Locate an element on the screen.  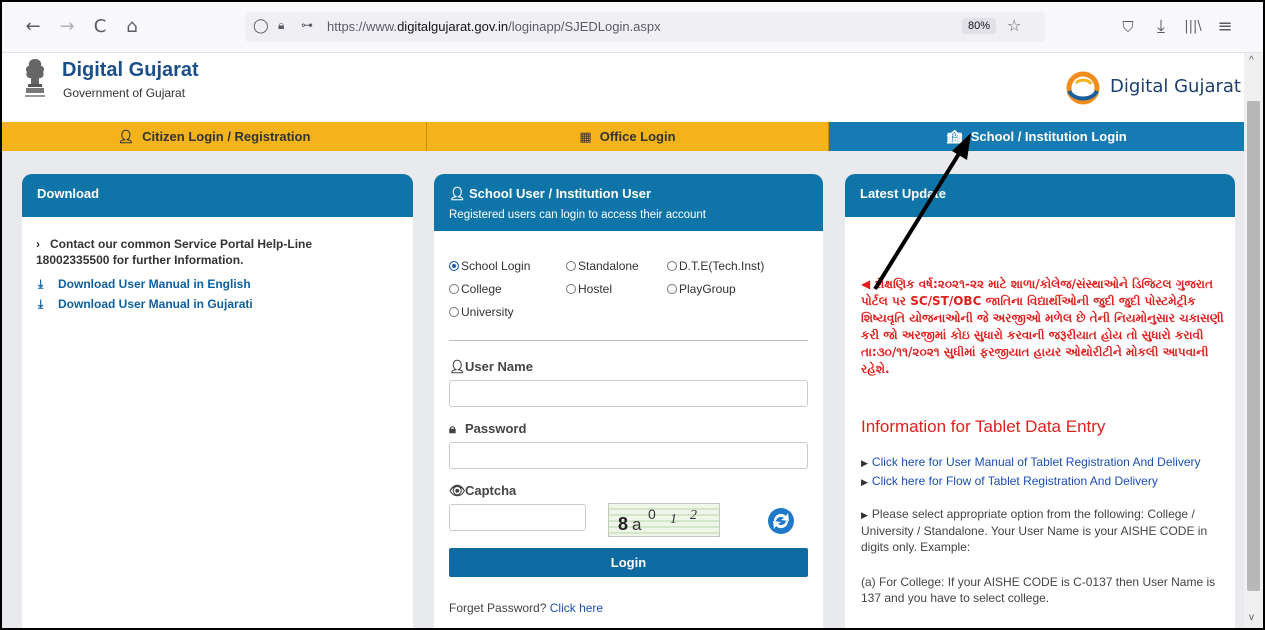
radio-college: College is located at coordinates (475, 289).